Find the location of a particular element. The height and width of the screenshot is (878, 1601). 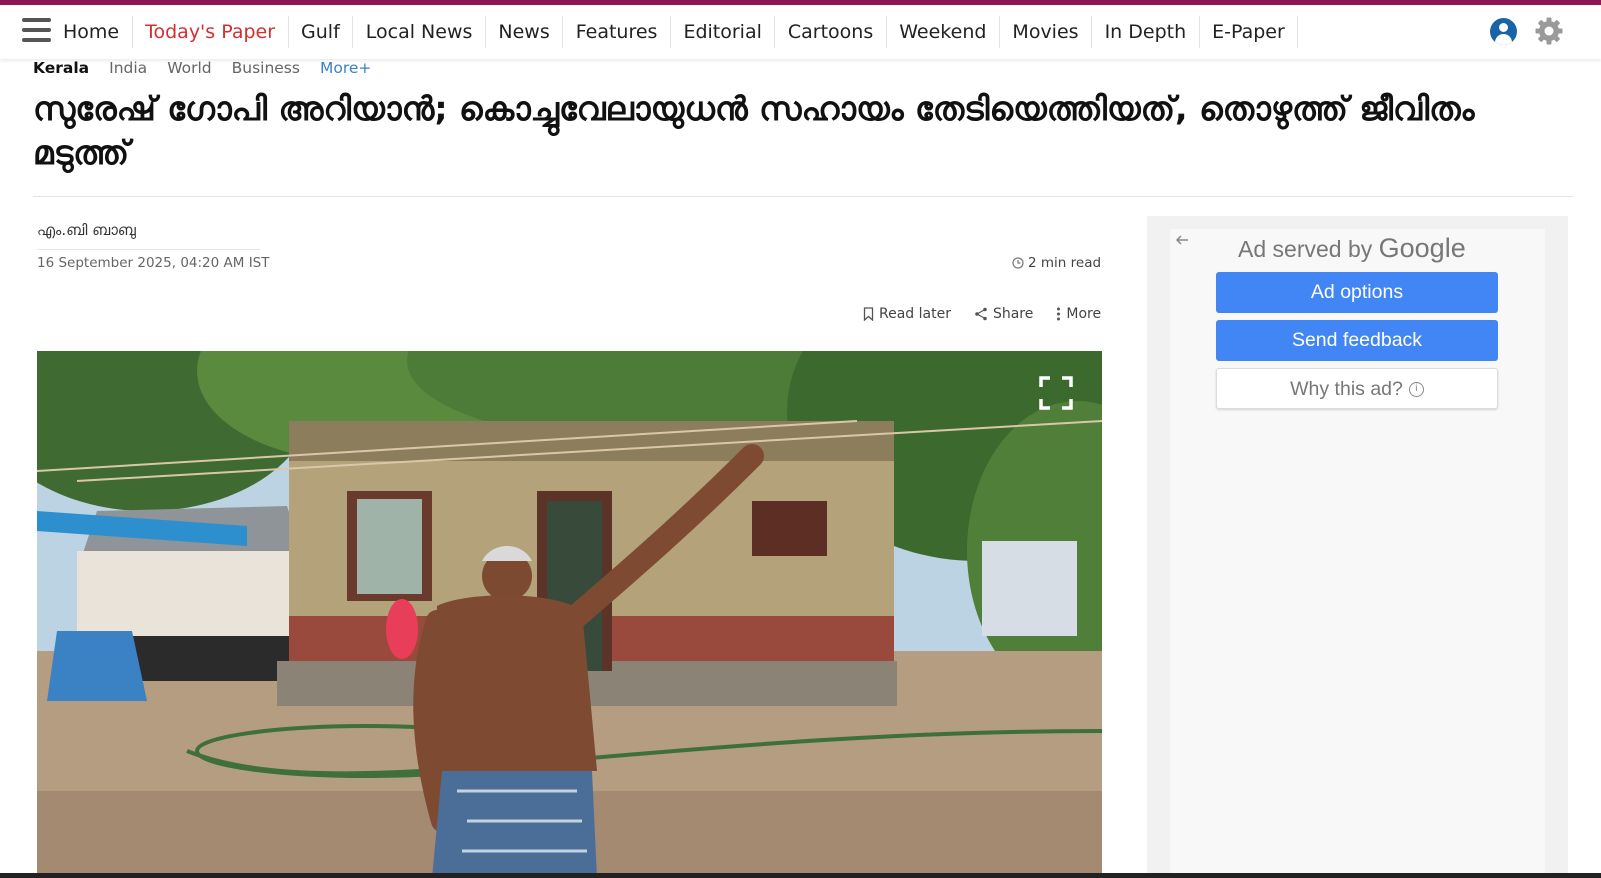

why-this-ad-button: Why this ad? i is located at coordinates (1357, 388).